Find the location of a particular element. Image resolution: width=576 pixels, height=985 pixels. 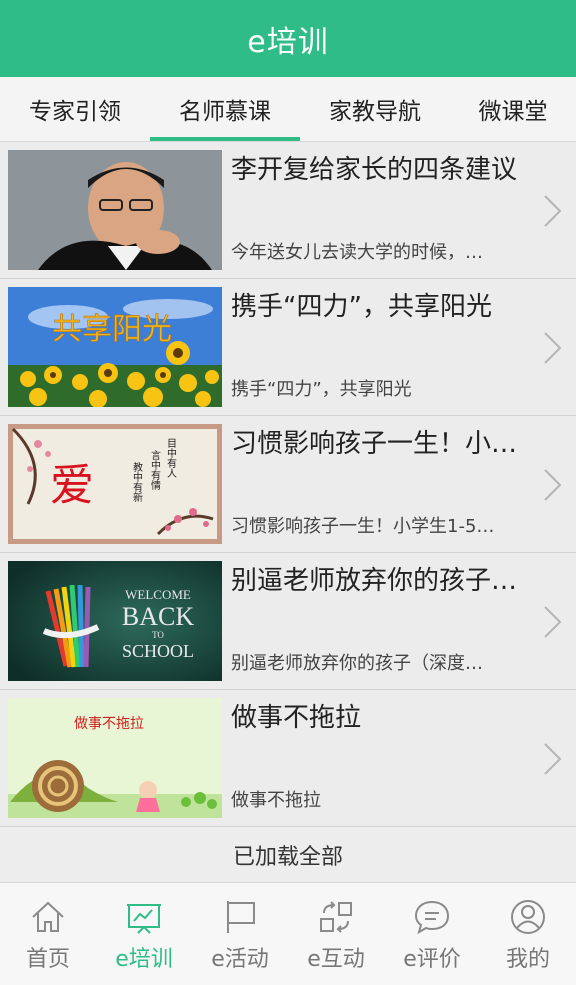

tab-famous-teachers: 名师慕课 is located at coordinates (225, 109).